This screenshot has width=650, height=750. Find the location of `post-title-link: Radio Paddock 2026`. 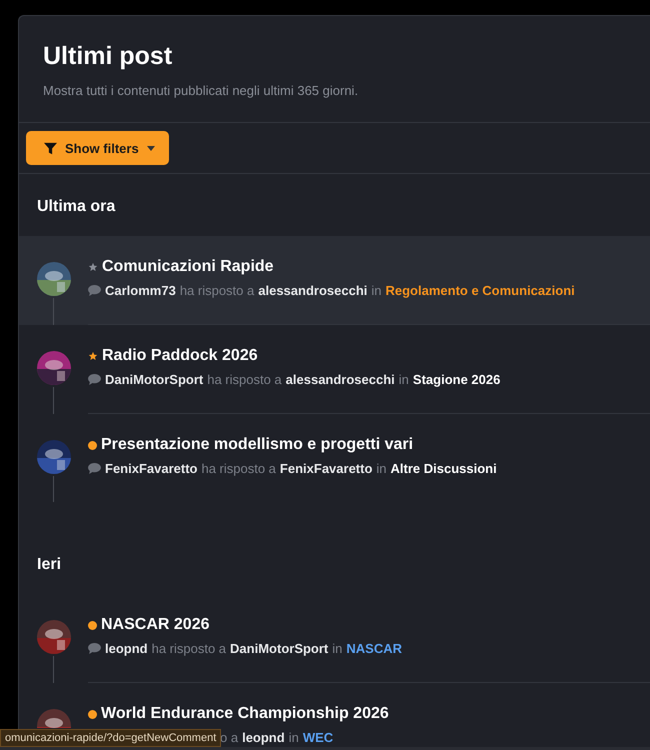

post-title-link: Radio Paddock 2026 is located at coordinates (180, 356).